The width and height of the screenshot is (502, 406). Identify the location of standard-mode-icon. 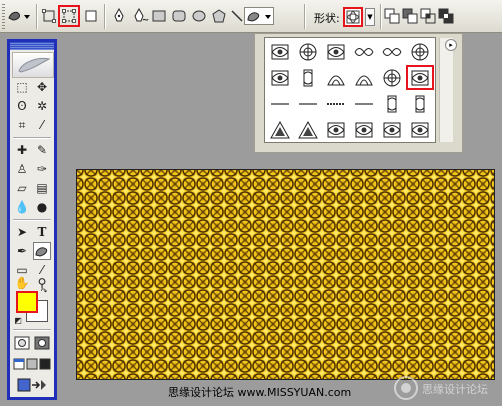
(22, 343).